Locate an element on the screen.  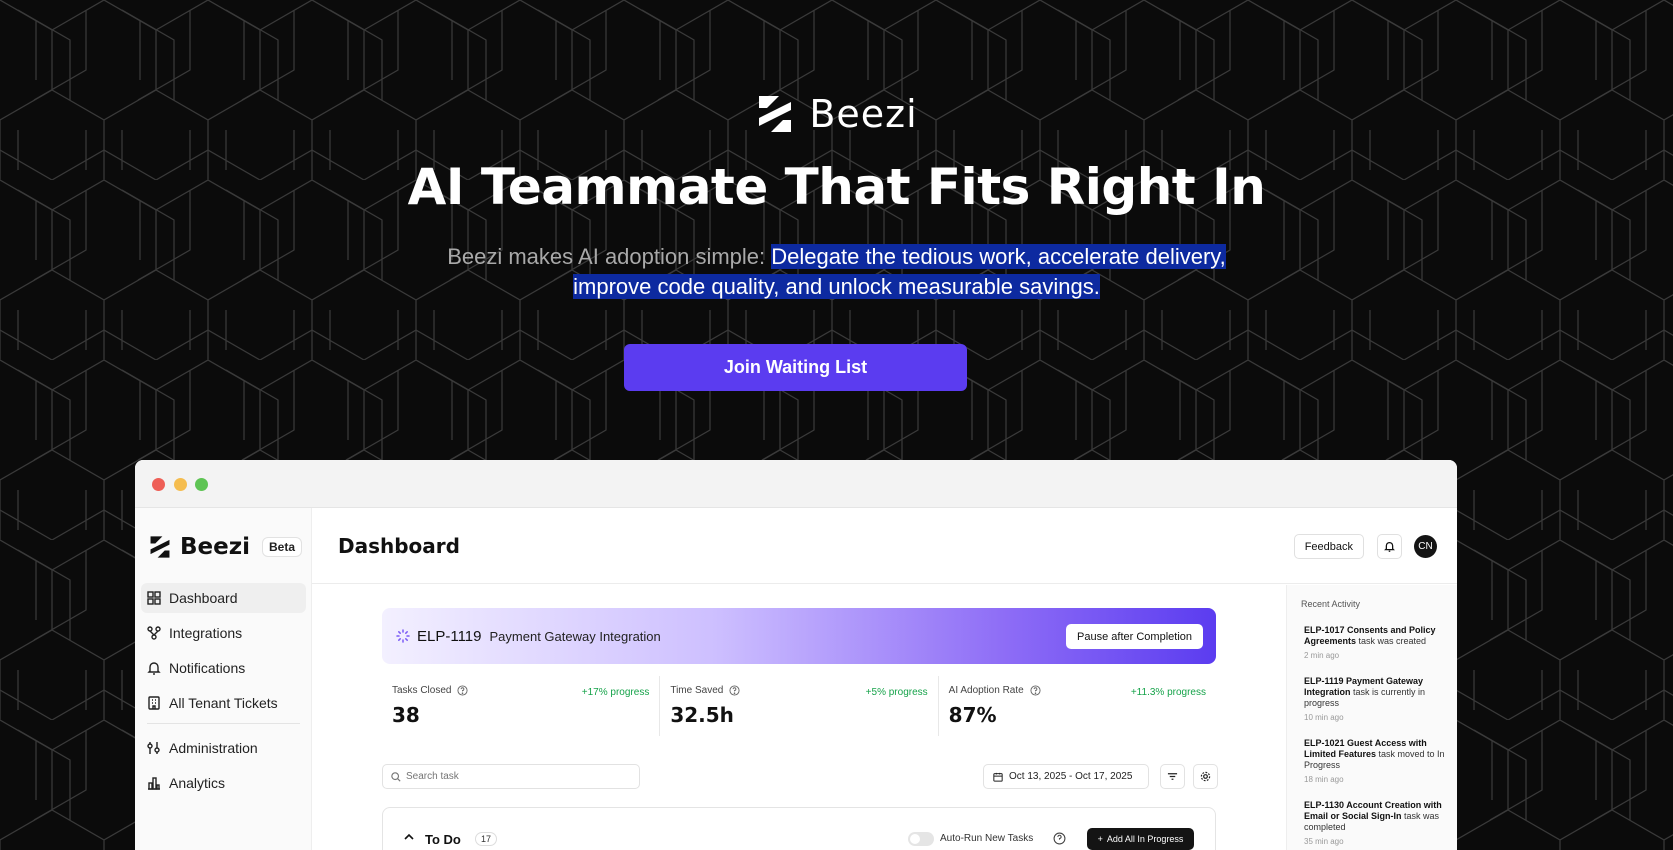
stat-label: Tasks Closed is located at coordinates (422, 690).